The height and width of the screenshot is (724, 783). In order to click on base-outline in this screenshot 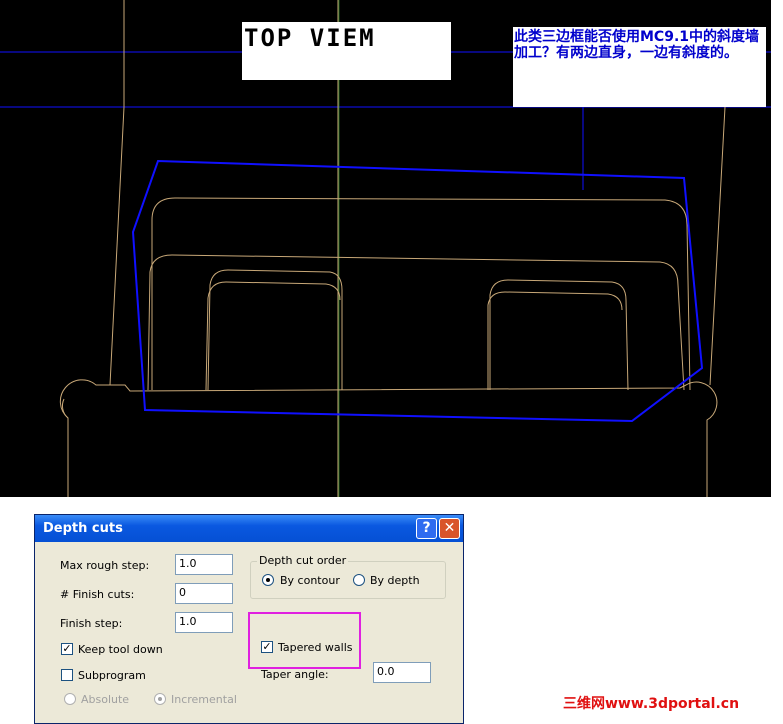, I will do `click(388, 438)`.